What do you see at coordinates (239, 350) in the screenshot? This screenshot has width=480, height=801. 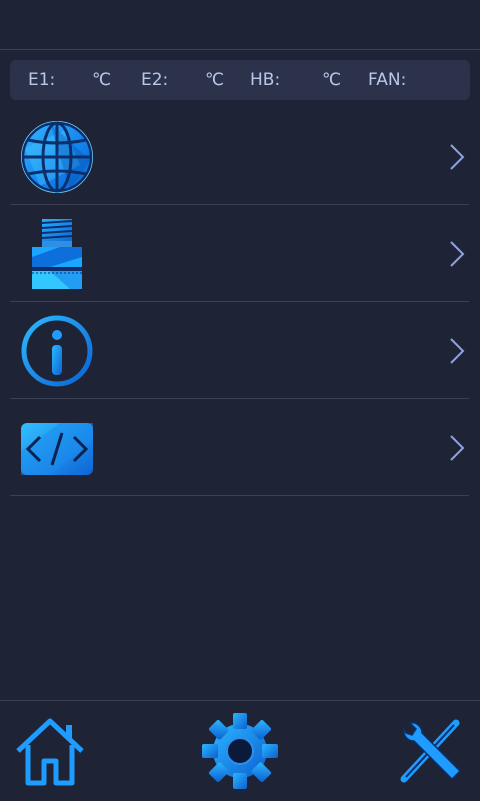 I see `menu-item-about` at bounding box center [239, 350].